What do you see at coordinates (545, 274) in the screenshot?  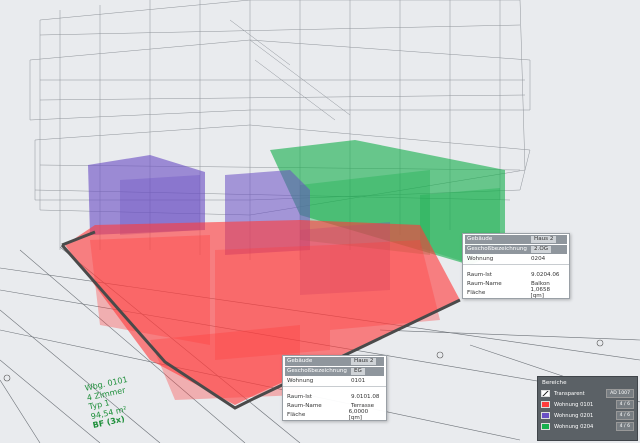 I see `info-value: 9.0204.06` at bounding box center [545, 274].